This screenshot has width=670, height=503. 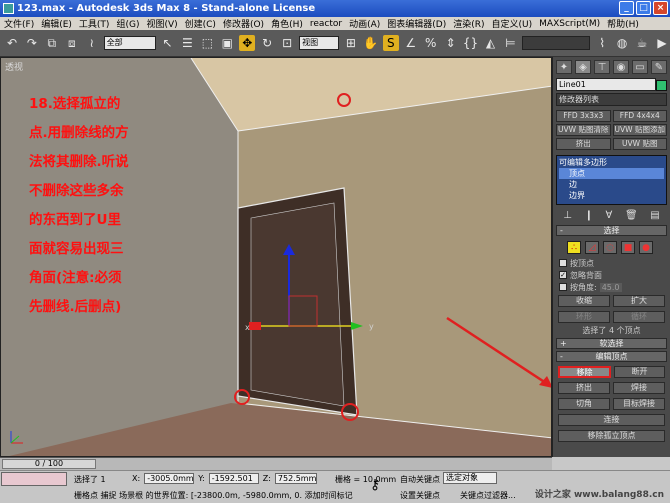 What do you see at coordinates (611, 184) in the screenshot?
I see `stack-item-edge: 边` at bounding box center [611, 184].